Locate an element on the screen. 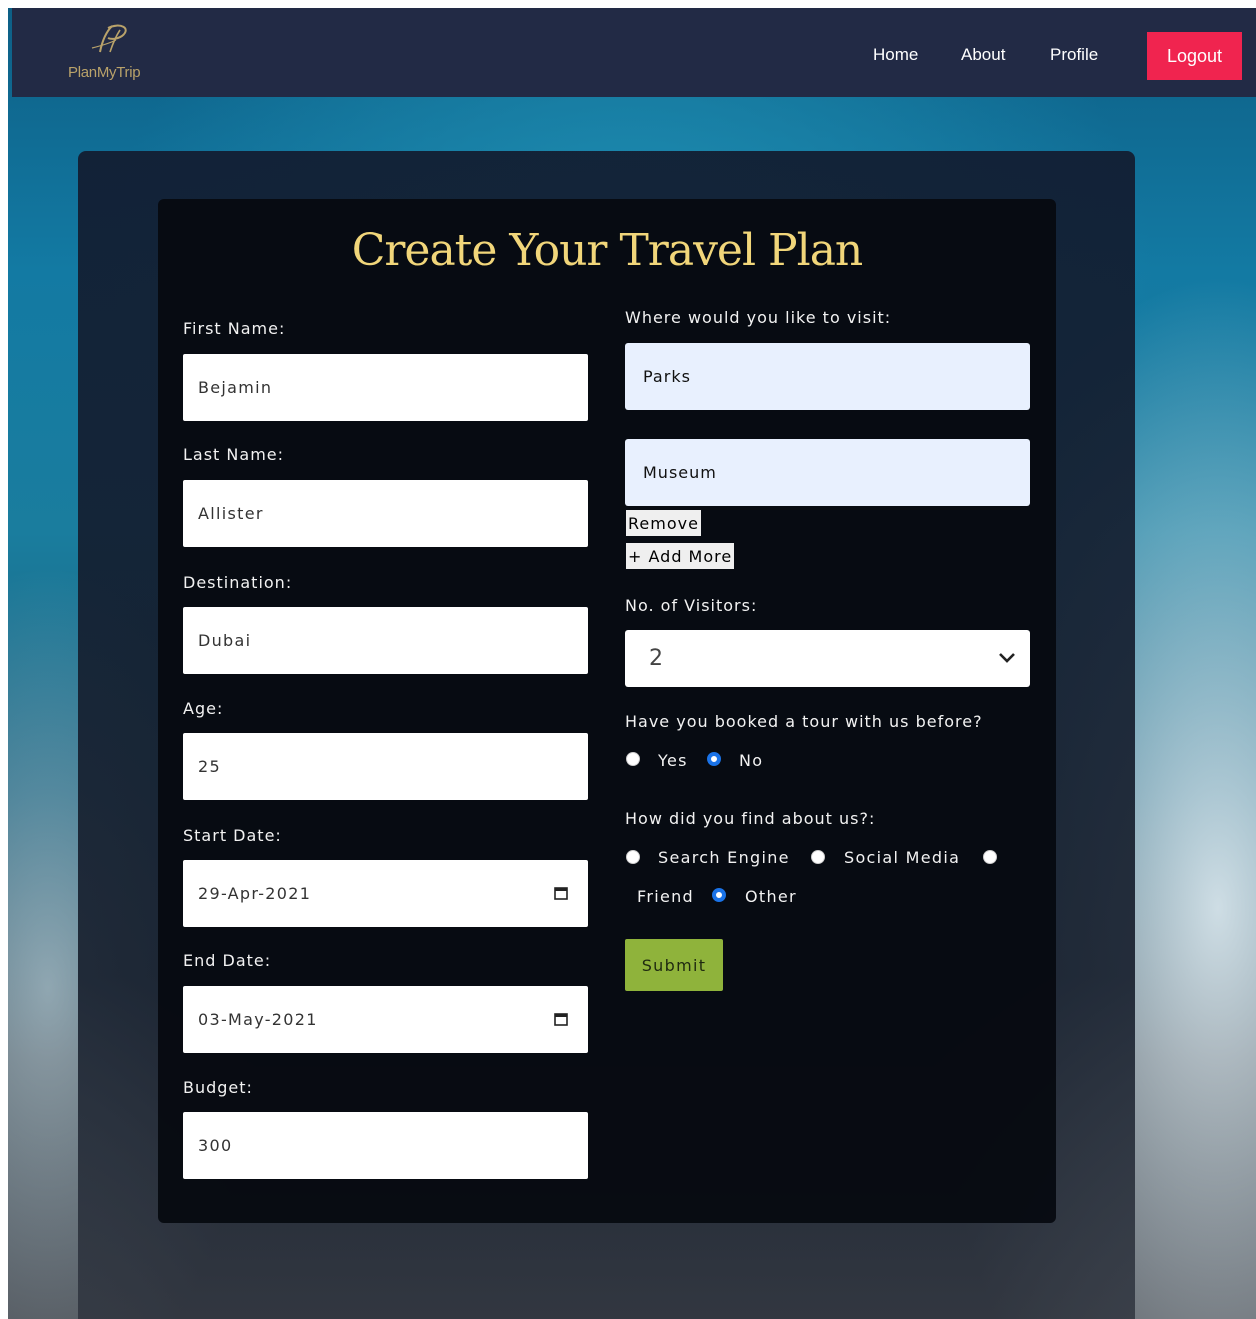 The width and height of the screenshot is (1256, 1319). first-name-field: Bejamin is located at coordinates (385, 387).